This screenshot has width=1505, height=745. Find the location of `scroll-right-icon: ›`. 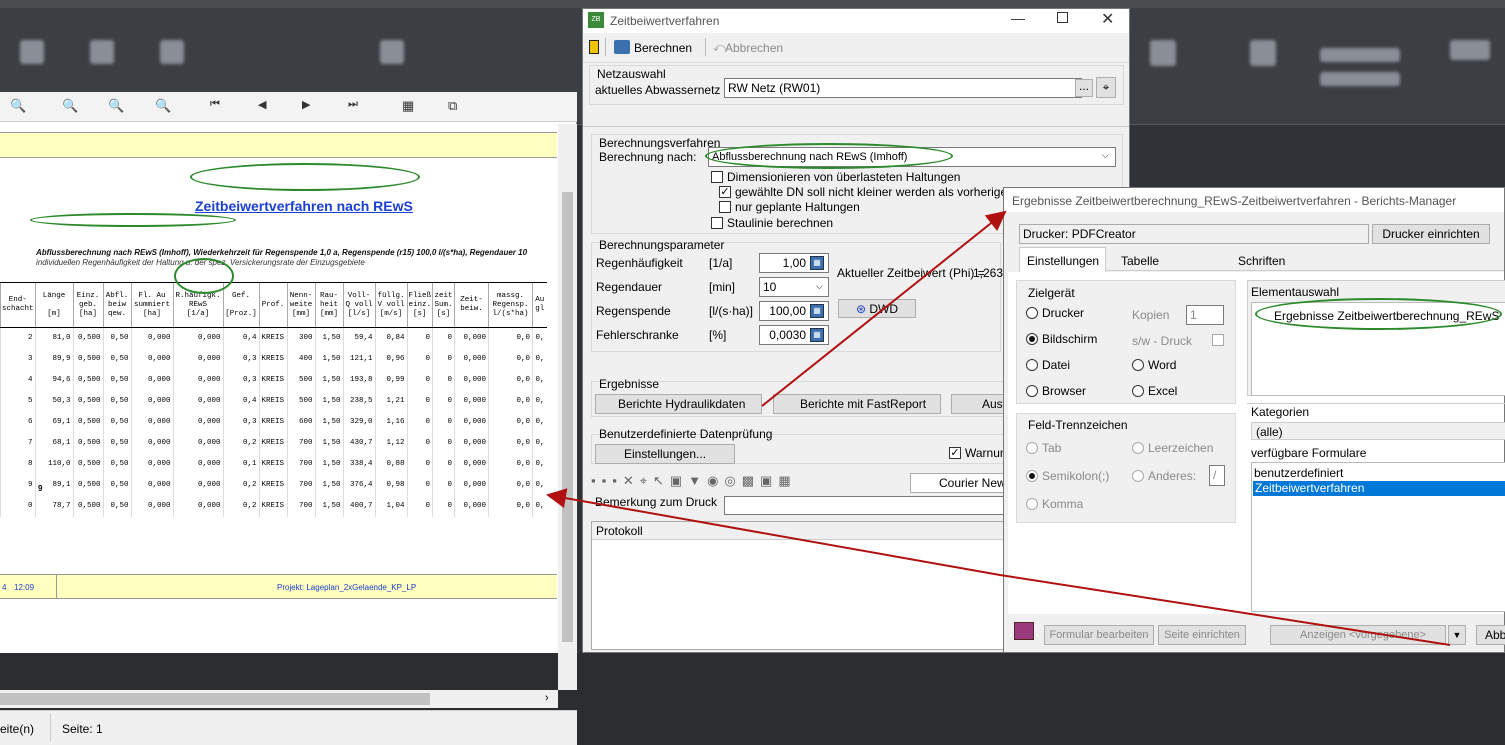

scroll-right-icon: › is located at coordinates (547, 698).